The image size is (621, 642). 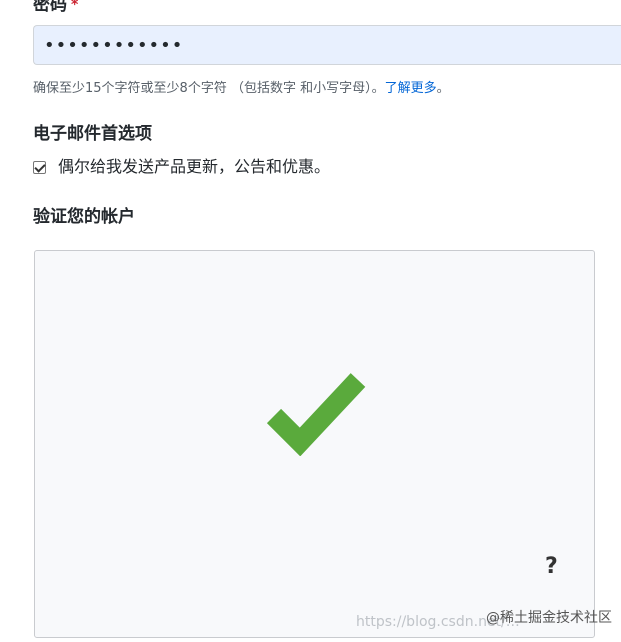 I want to click on check-mark-icon, so click(x=316, y=414).